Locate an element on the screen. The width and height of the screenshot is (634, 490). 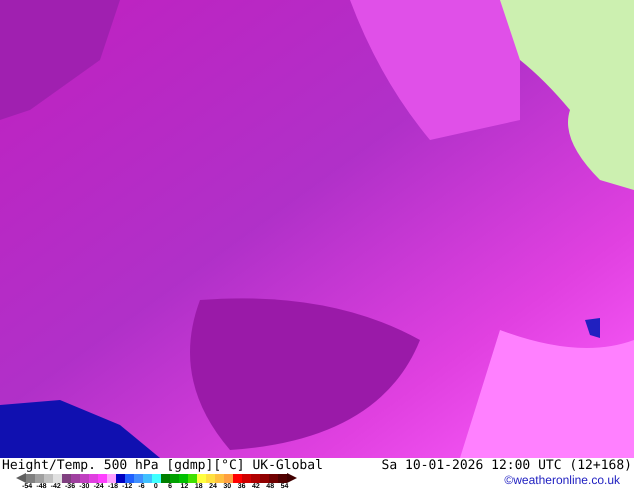
valid-time: Sa 10-01-2026 12:00 UTC (12+168) is located at coordinates (507, 465).